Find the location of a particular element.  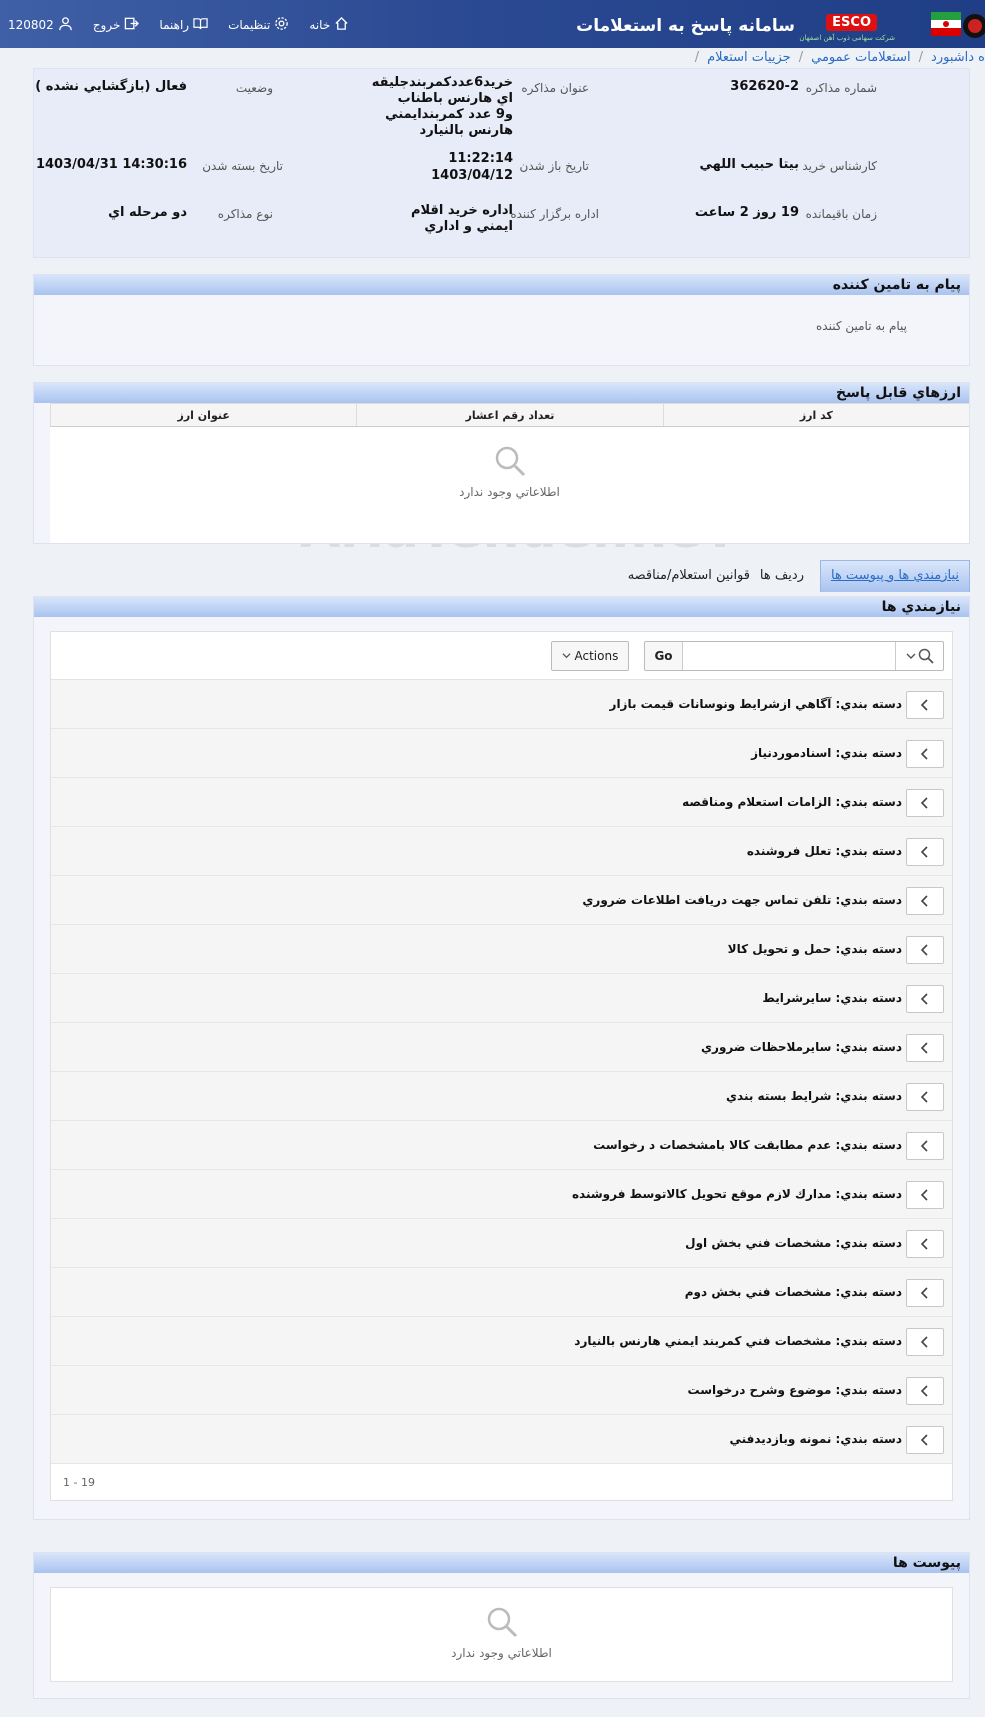

go-button: Go is located at coordinates (664, 656).